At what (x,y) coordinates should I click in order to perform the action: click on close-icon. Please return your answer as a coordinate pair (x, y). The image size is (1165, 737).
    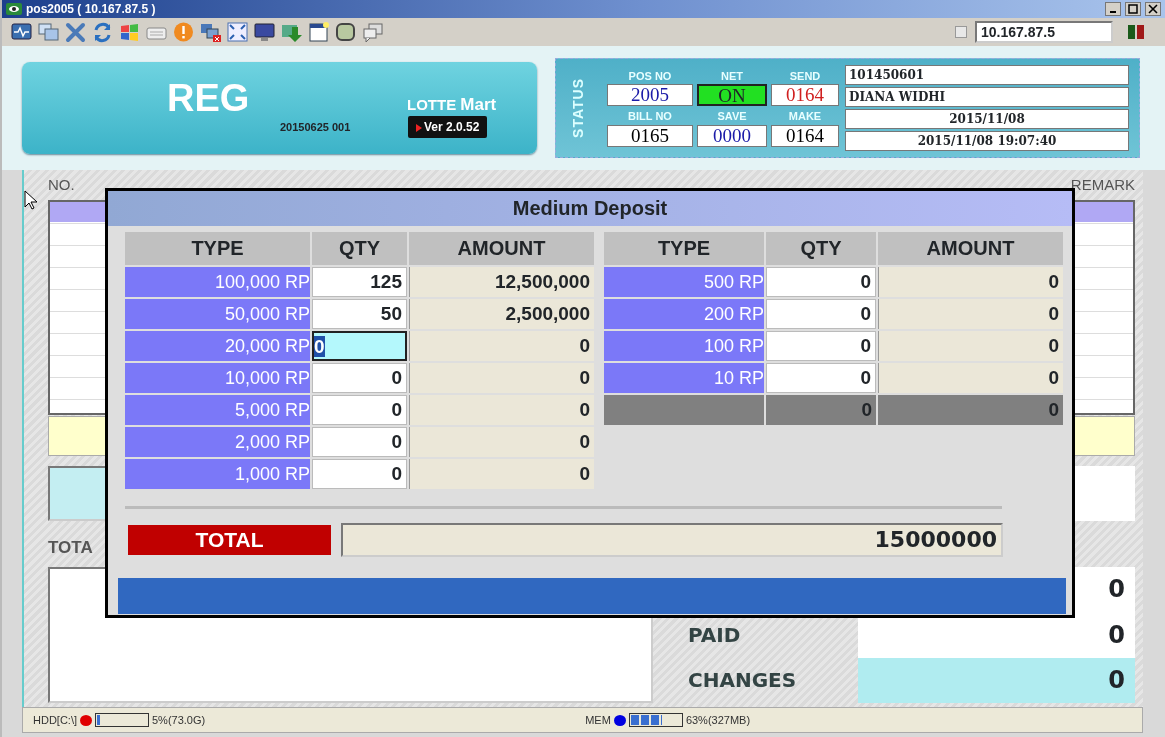
    Looking at the image, I should click on (1153, 9).